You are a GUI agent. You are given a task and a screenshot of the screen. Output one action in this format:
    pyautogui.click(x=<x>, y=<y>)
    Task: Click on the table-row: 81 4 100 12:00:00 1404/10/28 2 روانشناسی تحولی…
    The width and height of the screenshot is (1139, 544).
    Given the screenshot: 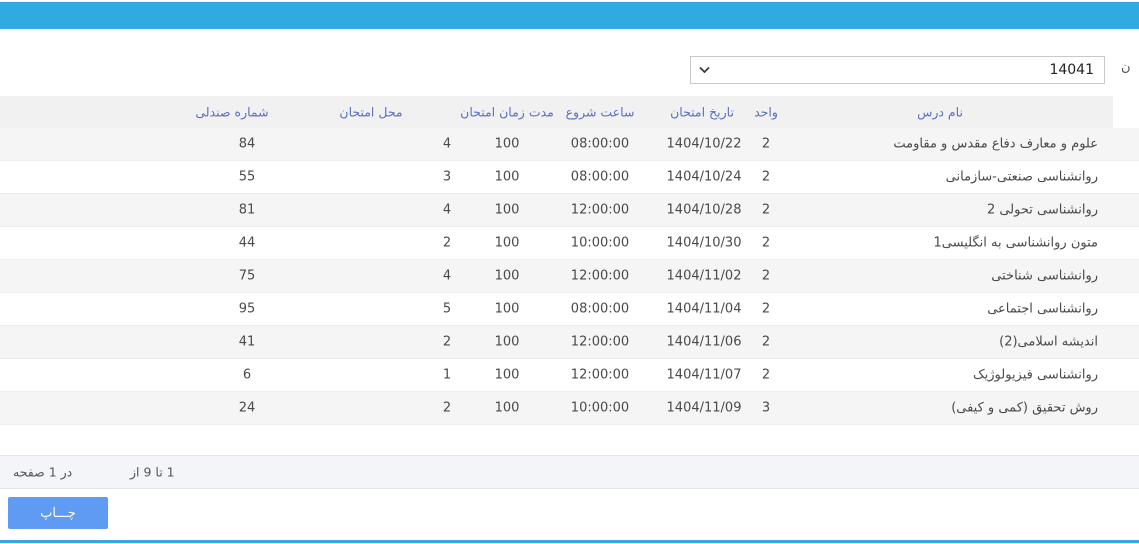 What is the action you would take?
    pyautogui.click(x=569, y=210)
    